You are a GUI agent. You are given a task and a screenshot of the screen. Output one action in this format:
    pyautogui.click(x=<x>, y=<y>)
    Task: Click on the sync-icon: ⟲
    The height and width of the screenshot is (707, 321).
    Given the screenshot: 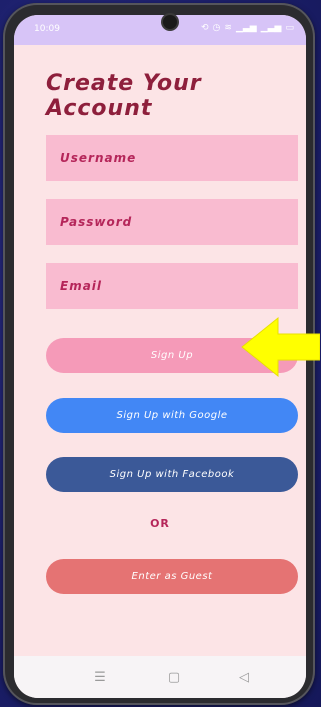 What is the action you would take?
    pyautogui.click(x=205, y=28)
    